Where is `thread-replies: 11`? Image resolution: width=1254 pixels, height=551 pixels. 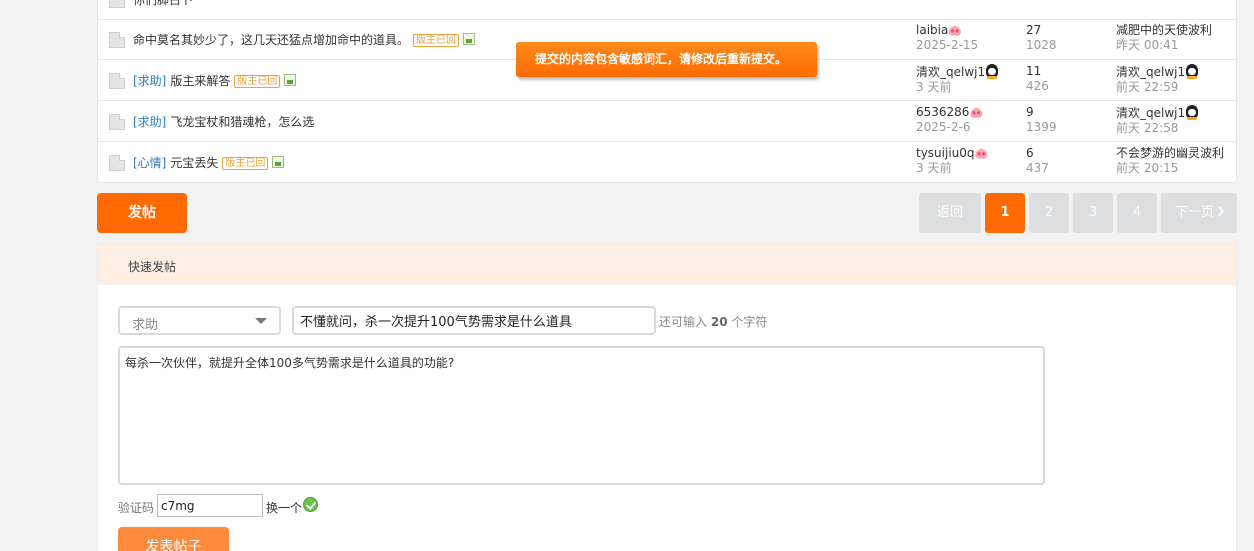 thread-replies: 11 is located at coordinates (1034, 71).